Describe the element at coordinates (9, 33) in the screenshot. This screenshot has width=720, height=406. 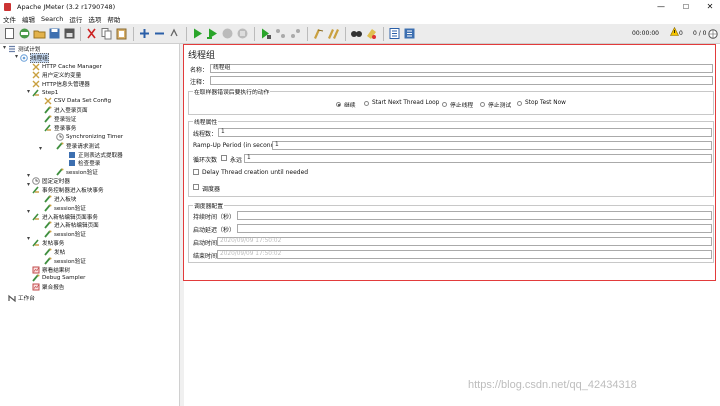
I see `new-icon` at that location.